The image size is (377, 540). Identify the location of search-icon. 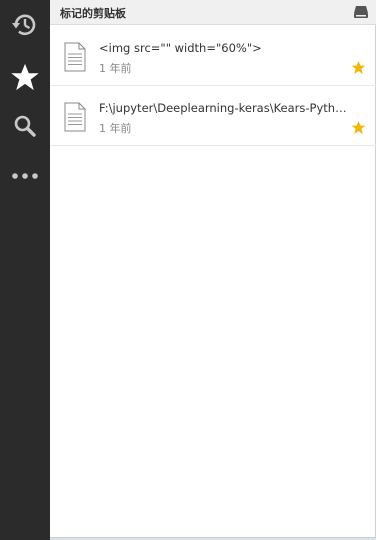
(25, 126).